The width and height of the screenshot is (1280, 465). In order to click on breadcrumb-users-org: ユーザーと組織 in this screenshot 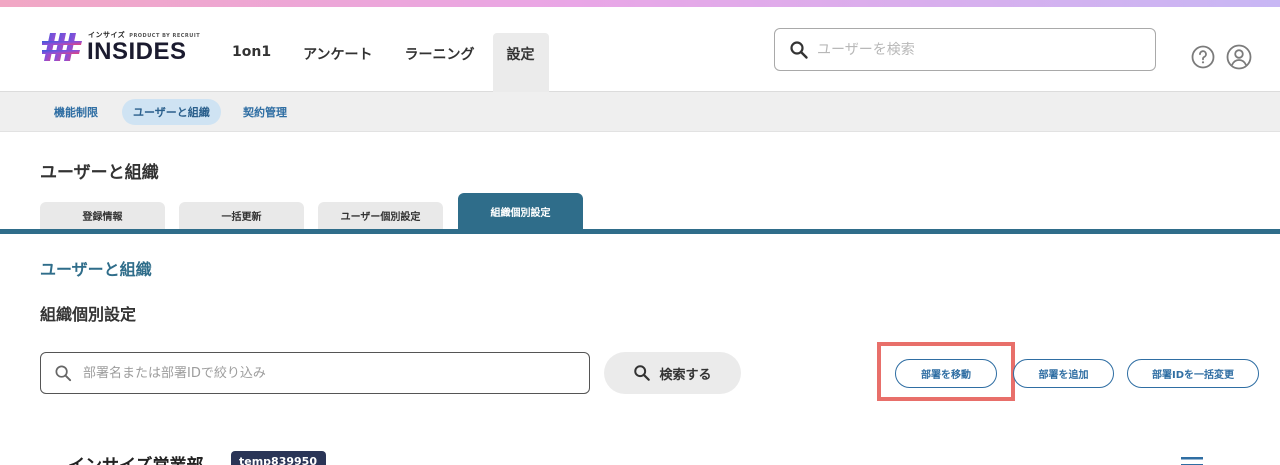, I will do `click(96, 268)`.